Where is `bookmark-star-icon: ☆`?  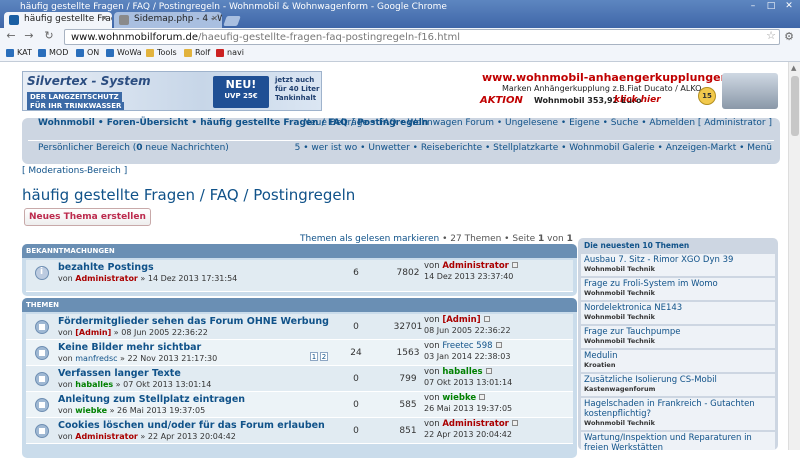
bookmark-star-icon: ☆ is located at coordinates (771, 35).